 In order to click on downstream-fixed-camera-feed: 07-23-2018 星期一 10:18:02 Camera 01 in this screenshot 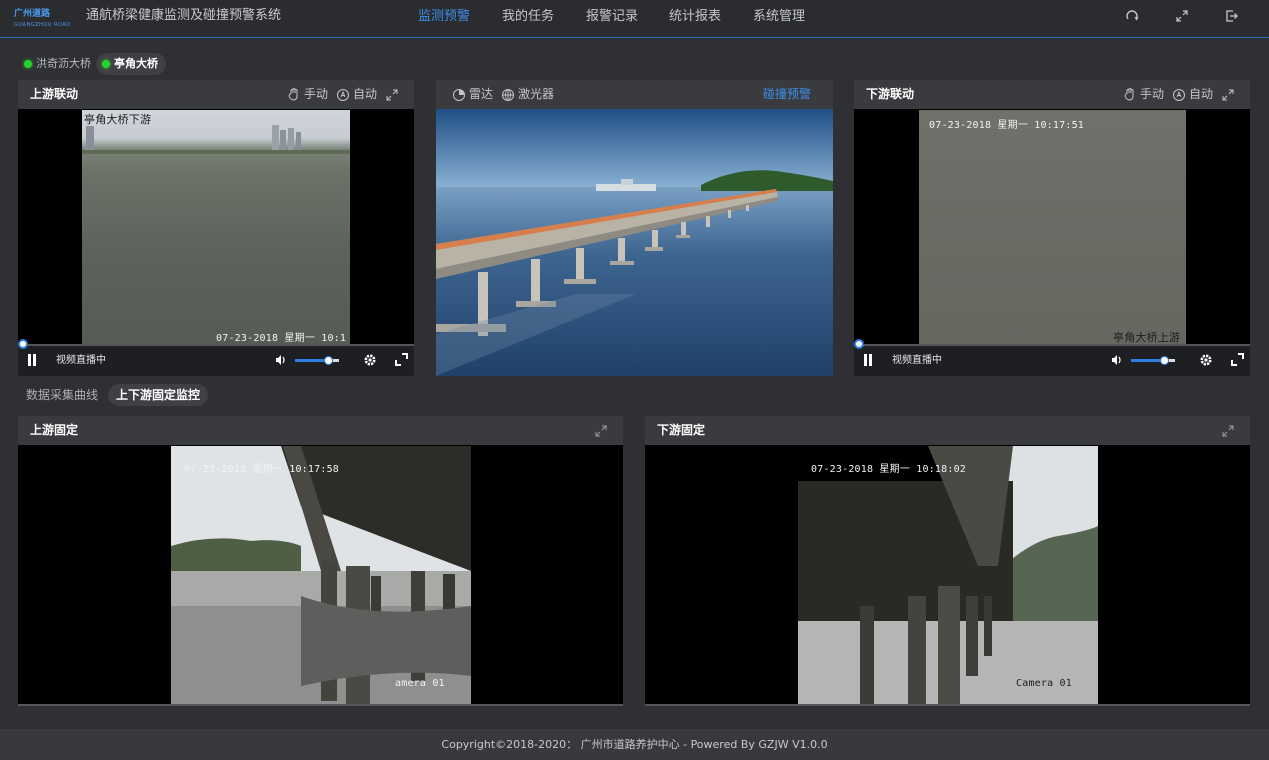, I will do `click(948, 576)`.